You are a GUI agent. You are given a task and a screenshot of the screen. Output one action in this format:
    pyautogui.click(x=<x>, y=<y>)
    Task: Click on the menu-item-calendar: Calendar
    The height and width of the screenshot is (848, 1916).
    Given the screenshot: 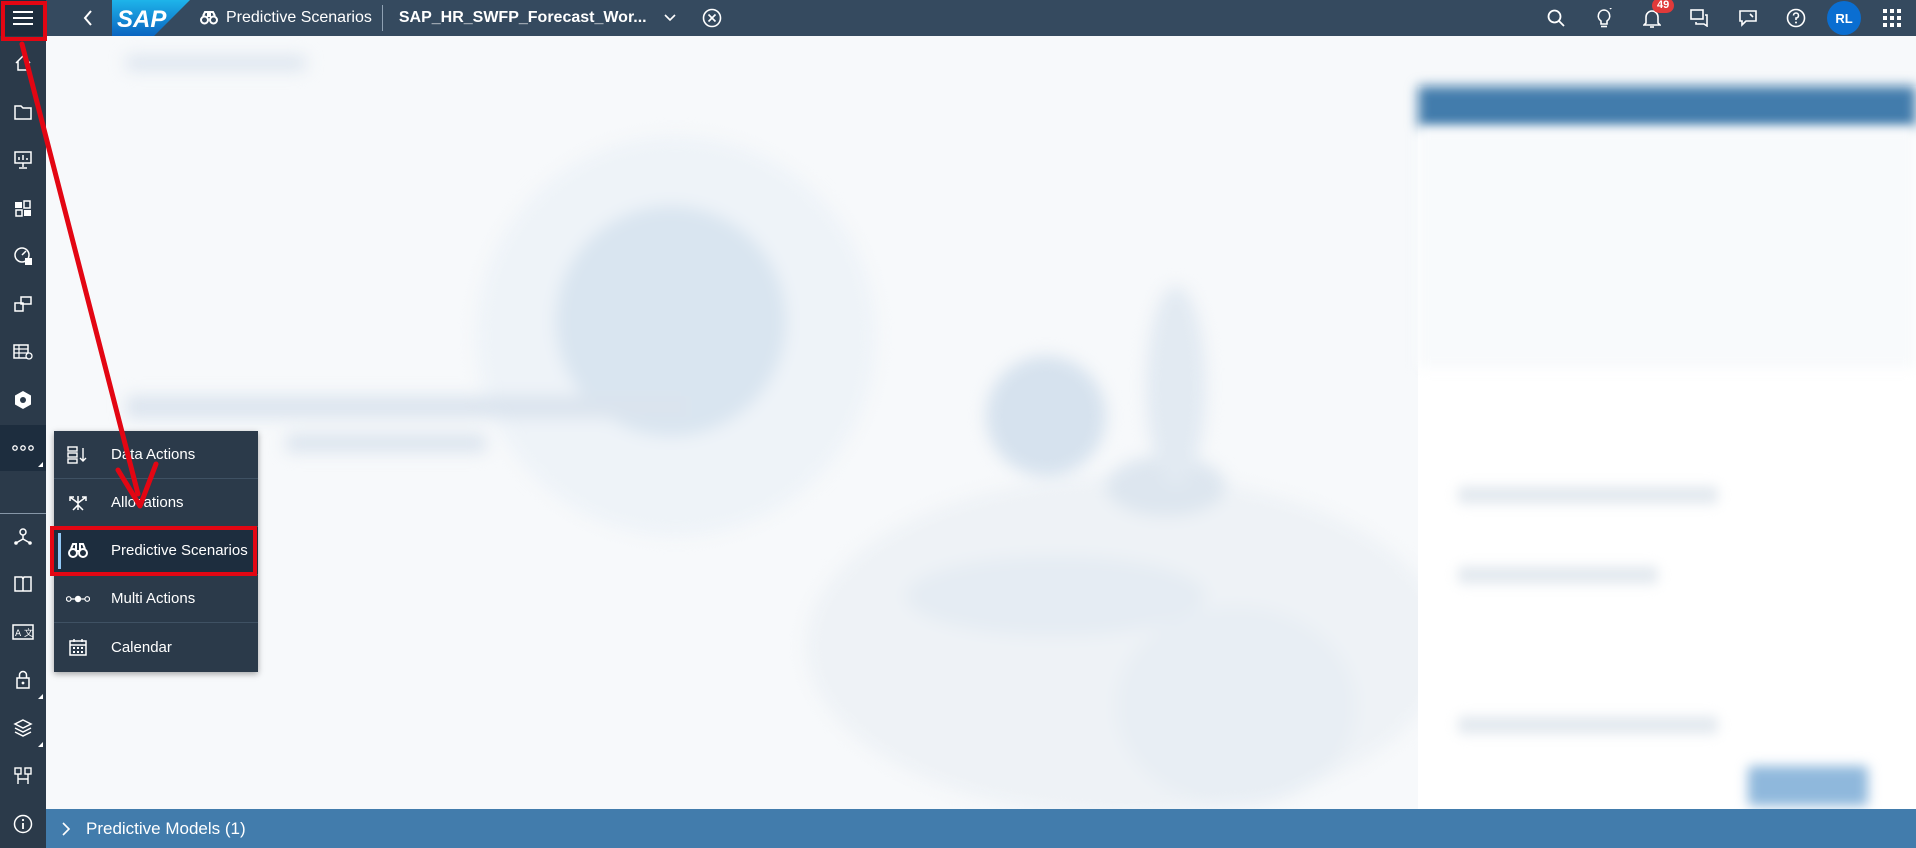 What is the action you would take?
    pyautogui.click(x=156, y=647)
    